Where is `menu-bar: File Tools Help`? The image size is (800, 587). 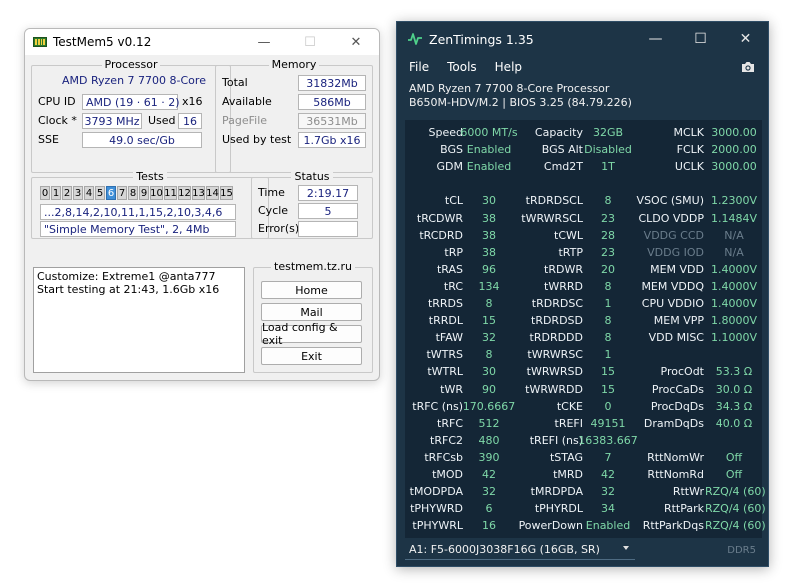
menu-bar: File Tools Help is located at coordinates (582, 67).